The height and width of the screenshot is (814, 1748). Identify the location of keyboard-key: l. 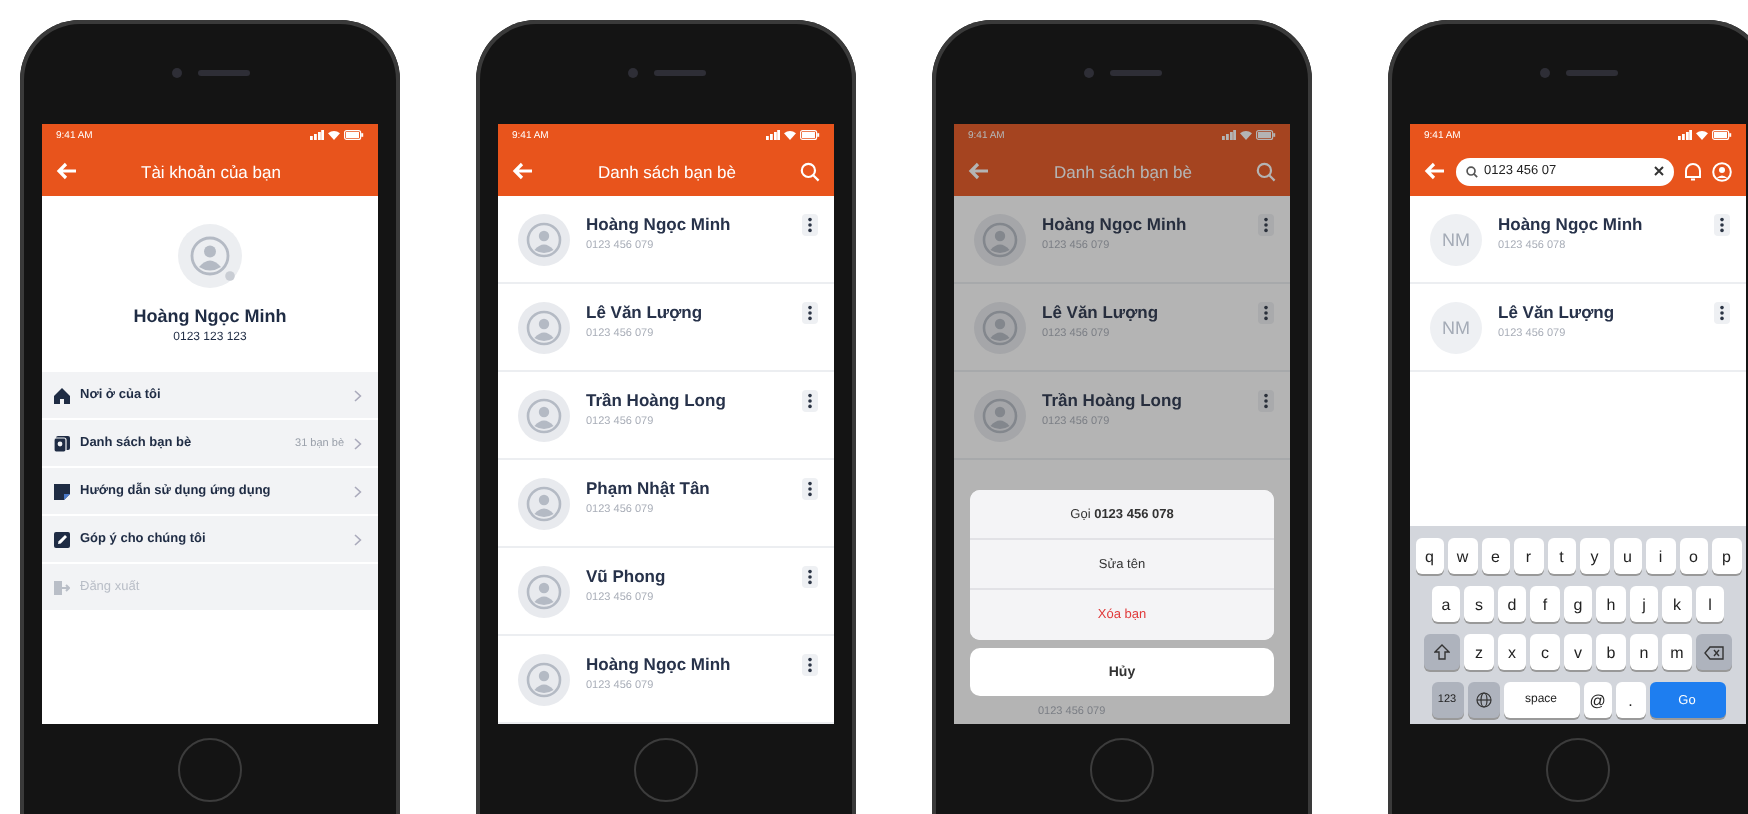
(1710, 604).